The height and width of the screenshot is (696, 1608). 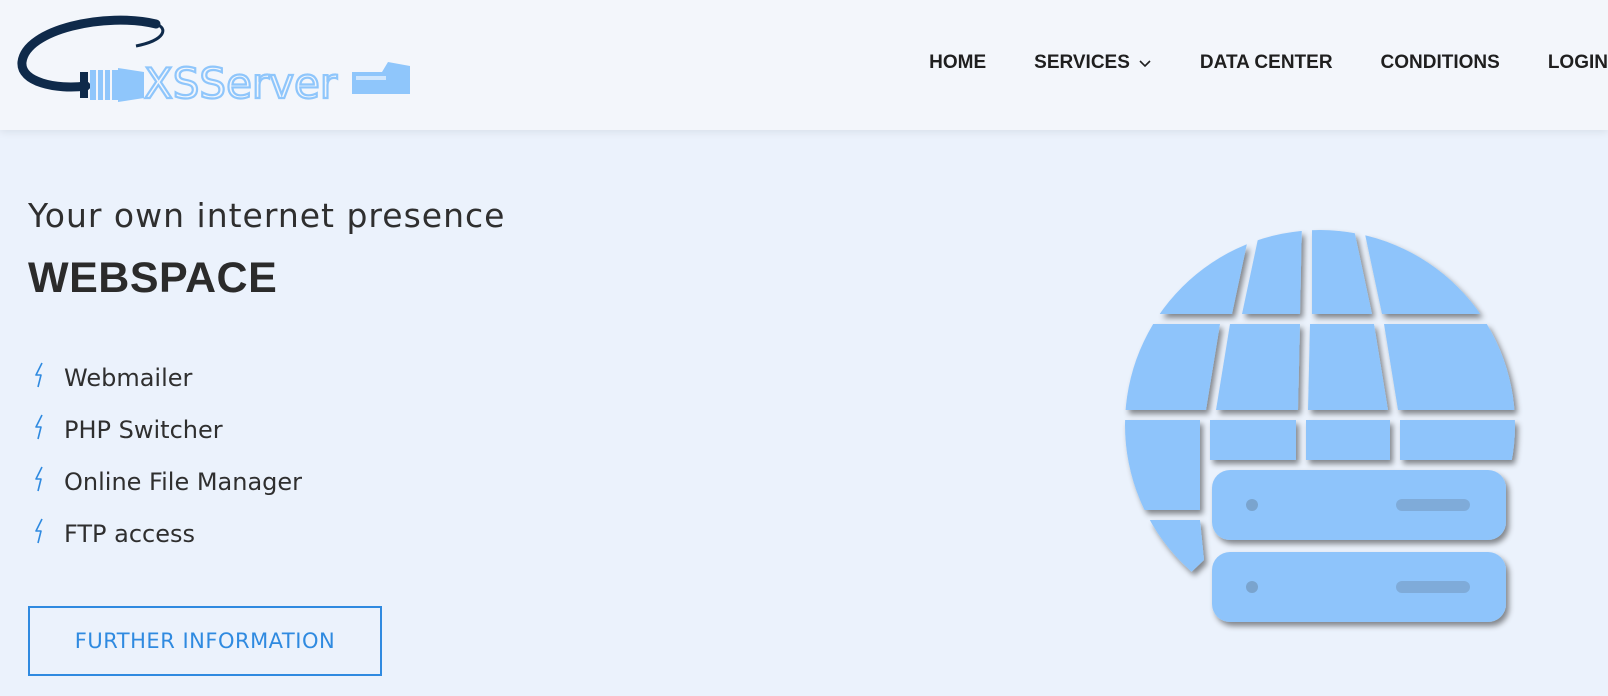 I want to click on nav-conditions: CONDITIONS, so click(x=1440, y=63).